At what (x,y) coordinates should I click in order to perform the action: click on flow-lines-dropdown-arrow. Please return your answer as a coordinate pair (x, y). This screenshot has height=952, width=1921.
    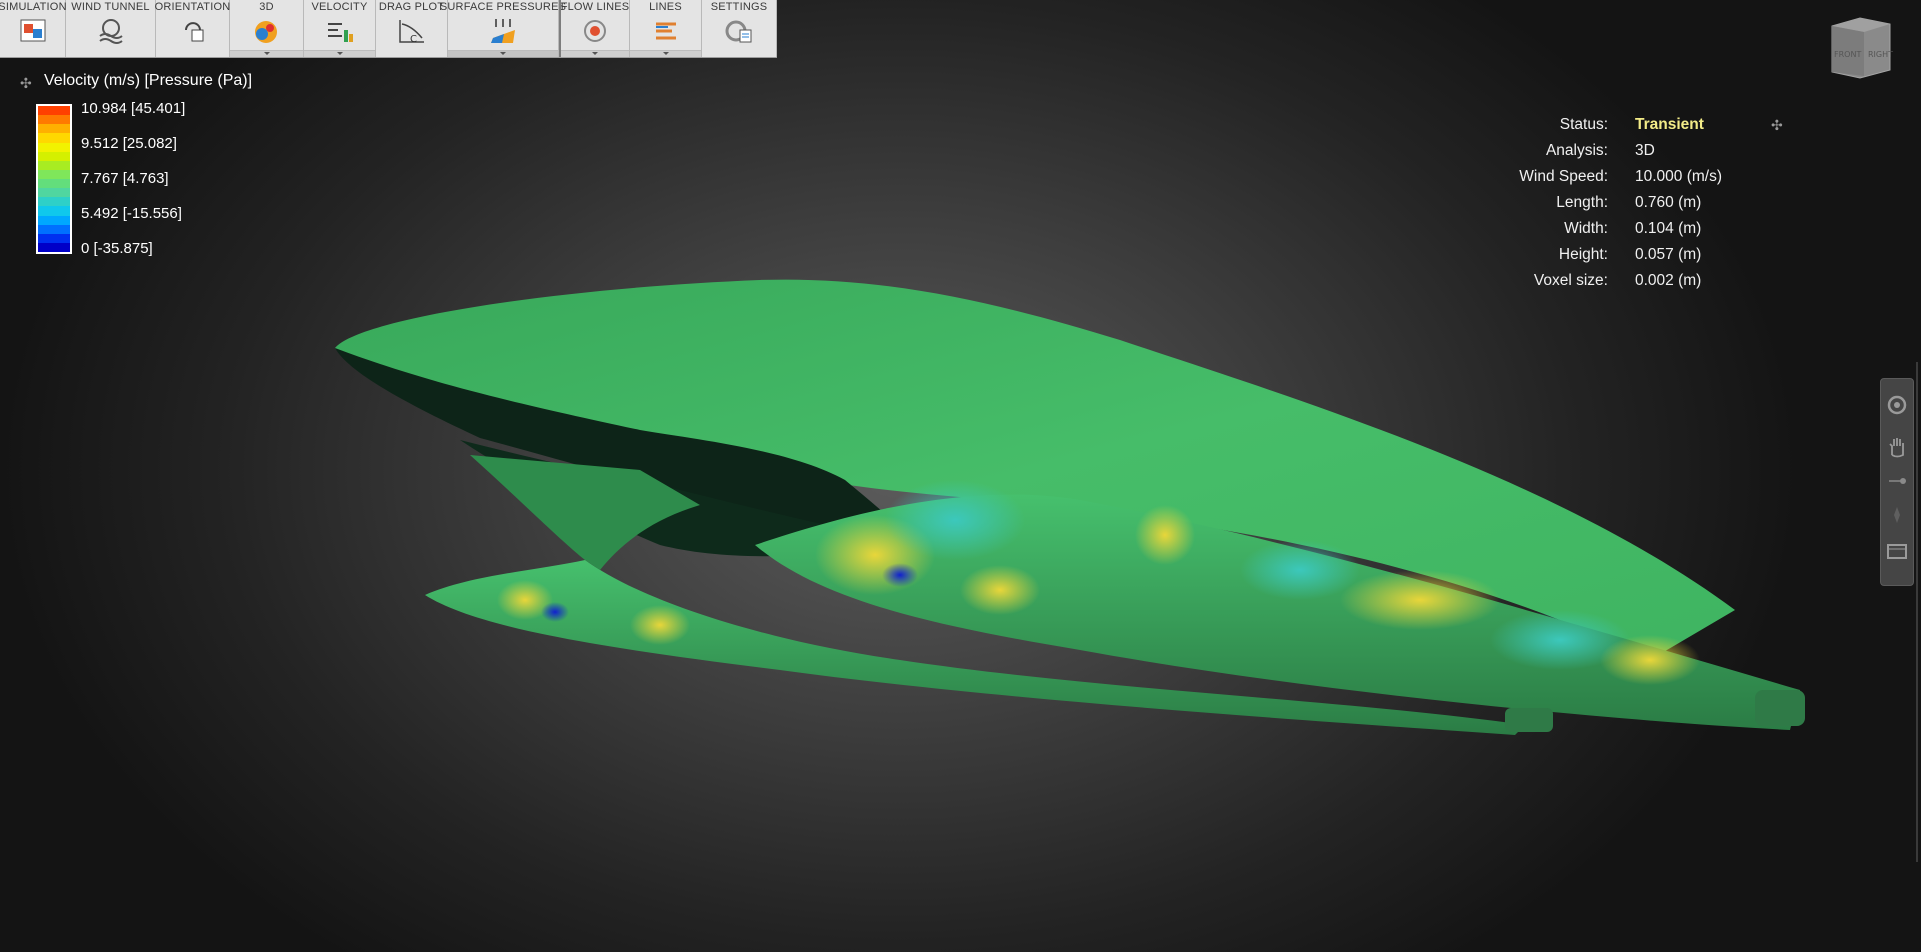
    Looking at the image, I should click on (595, 53).